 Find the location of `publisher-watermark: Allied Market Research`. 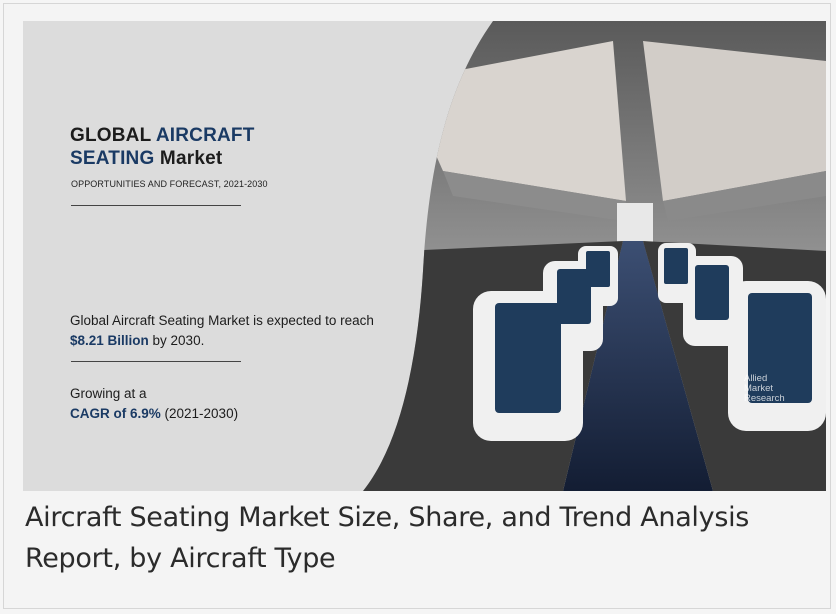

publisher-watermark: Allied Market Research is located at coordinates (764, 388).